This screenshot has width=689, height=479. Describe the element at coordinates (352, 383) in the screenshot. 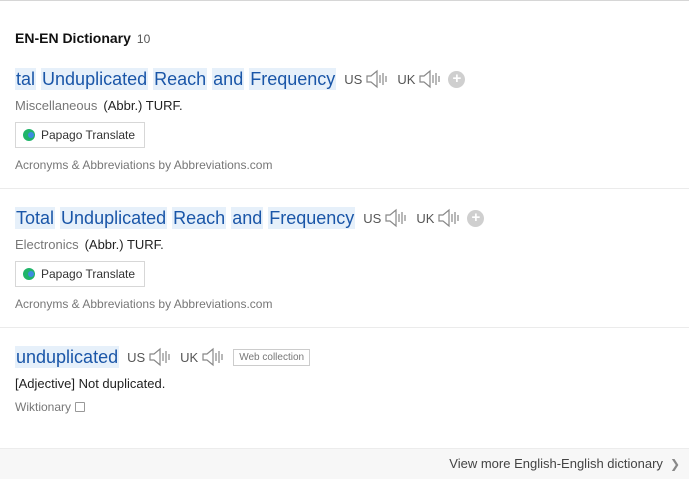

I see `definition-row: [Adjective] Not duplicated.` at that location.